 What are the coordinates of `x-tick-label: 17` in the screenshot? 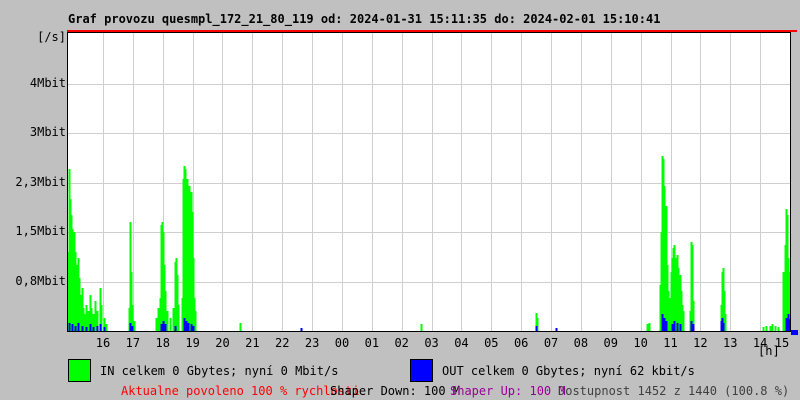 It's located at (133, 343).